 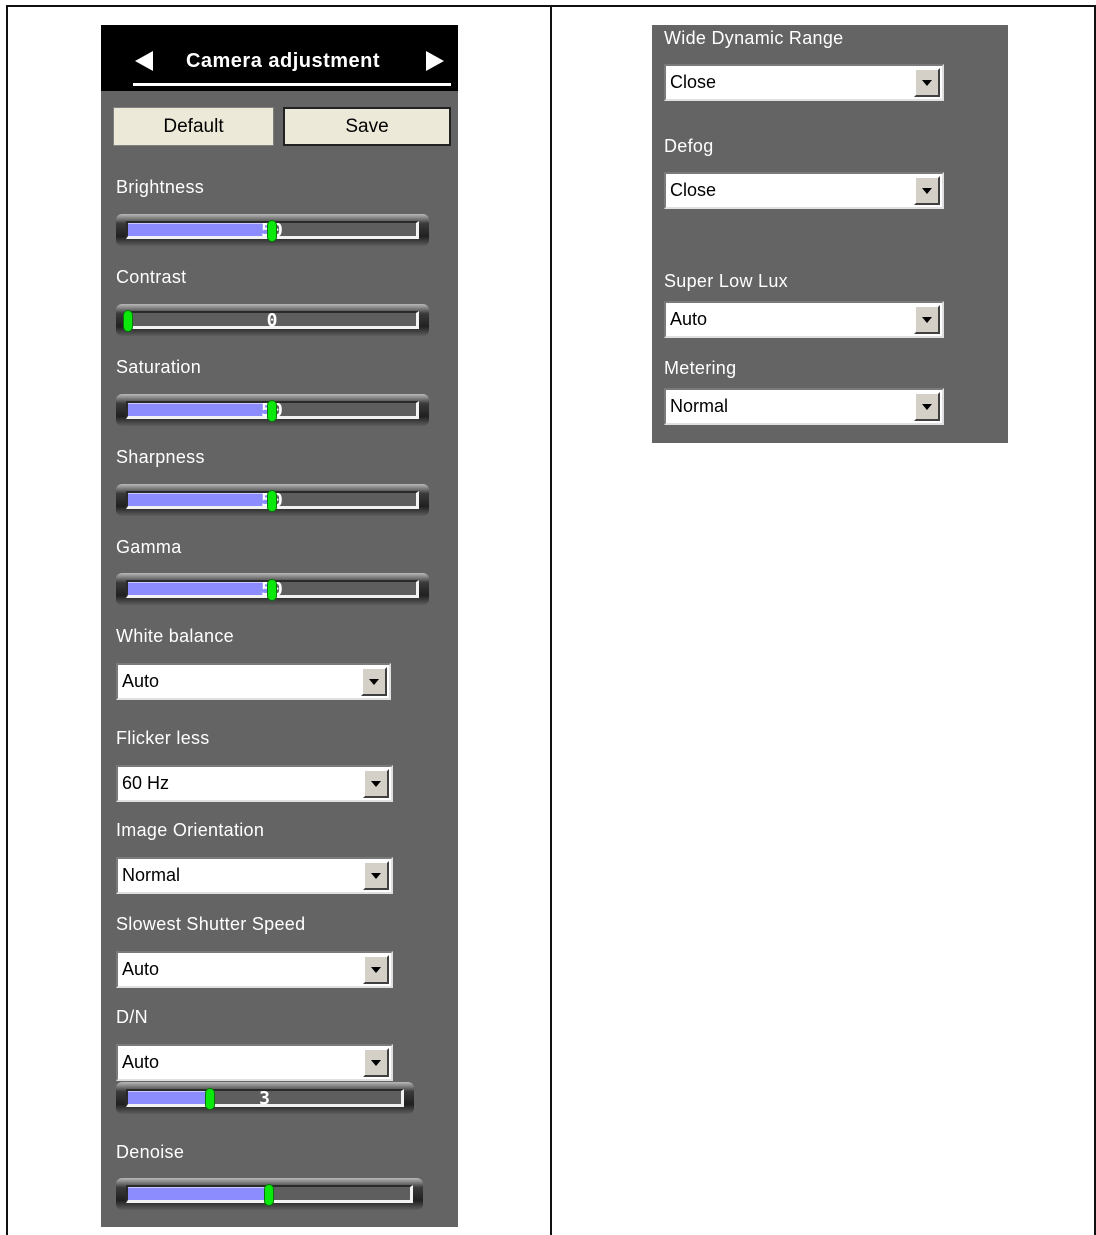 I want to click on save-button: Save, so click(x=367, y=126).